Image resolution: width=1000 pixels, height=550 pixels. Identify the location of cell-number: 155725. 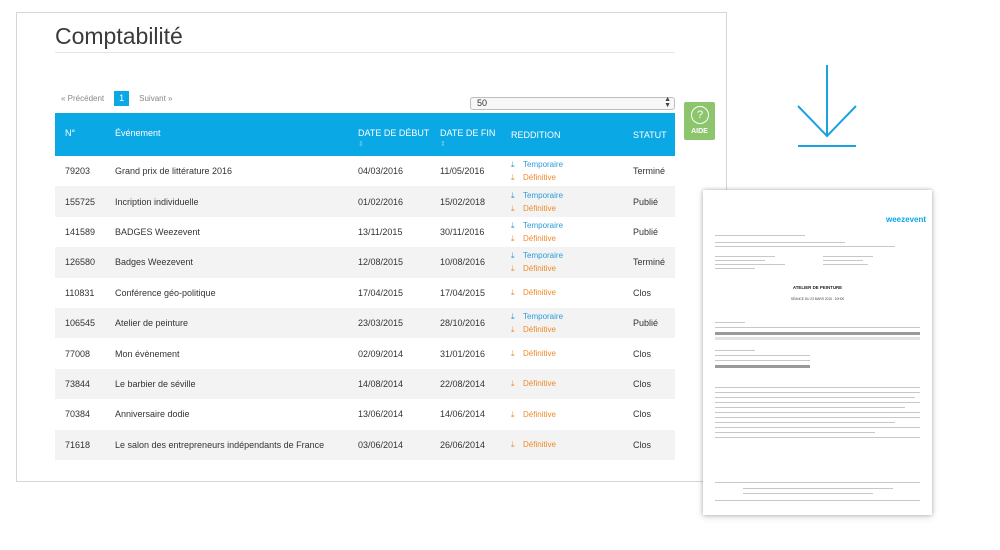
(80, 201).